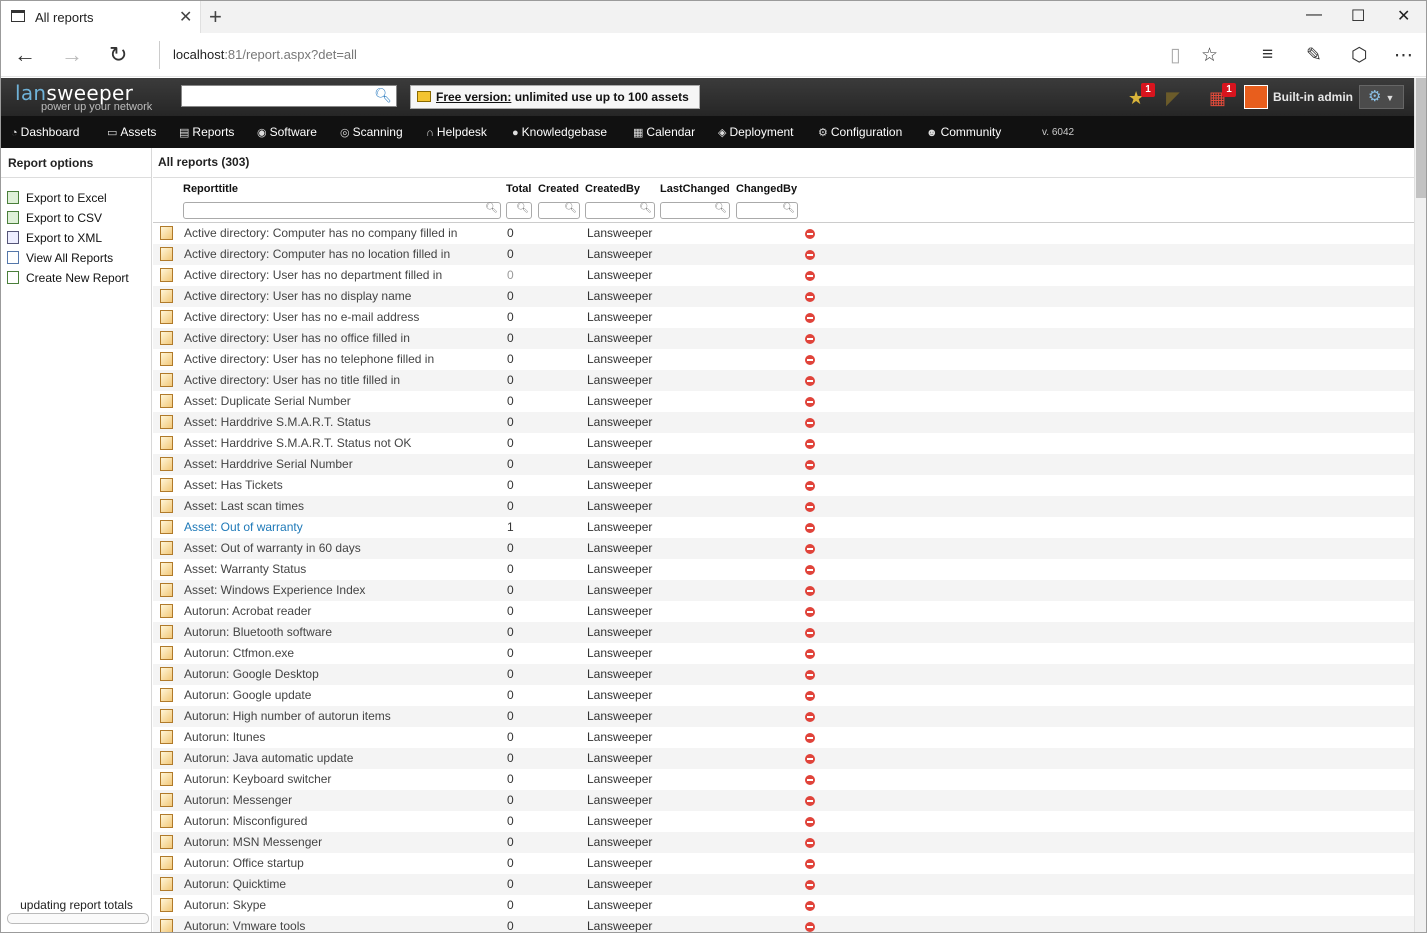 This screenshot has height=933, width=1427. Describe the element at coordinates (1209, 55) in the screenshot. I see `favorite-star-icon: ☆` at that location.